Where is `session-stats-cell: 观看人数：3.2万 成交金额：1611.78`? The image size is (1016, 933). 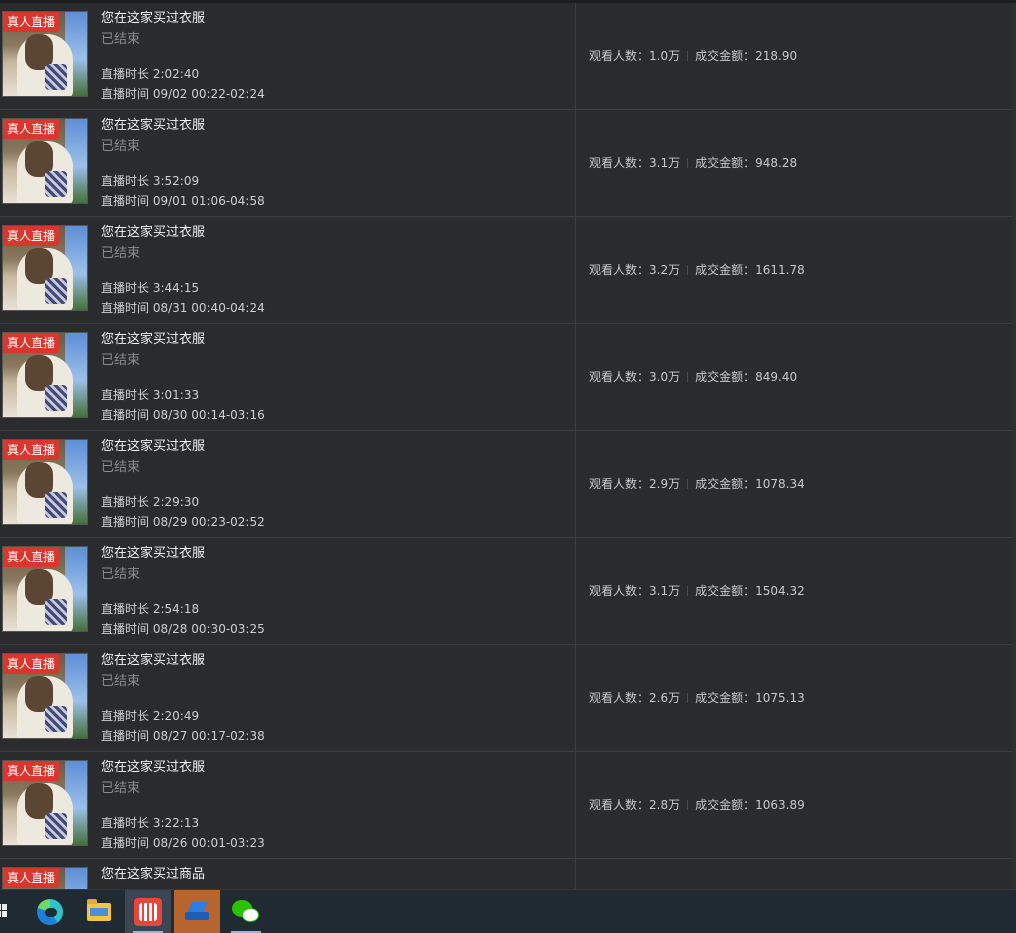 session-stats-cell: 观看人数：3.2万 成交金额：1611.78 is located at coordinates (796, 270).